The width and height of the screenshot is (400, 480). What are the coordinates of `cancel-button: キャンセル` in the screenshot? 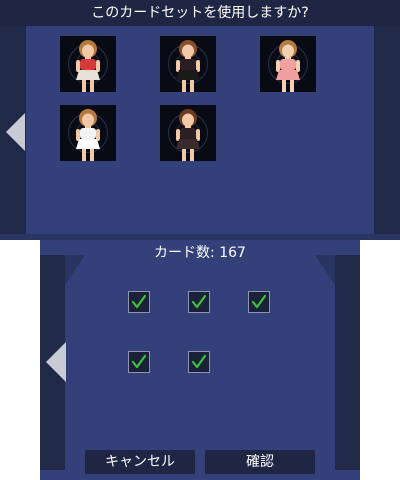 It's located at (140, 462).